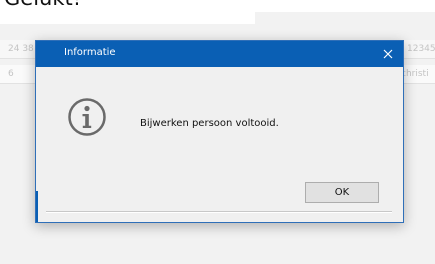  What do you see at coordinates (415, 74) in the screenshot?
I see `background-cell-text: christi` at bounding box center [415, 74].